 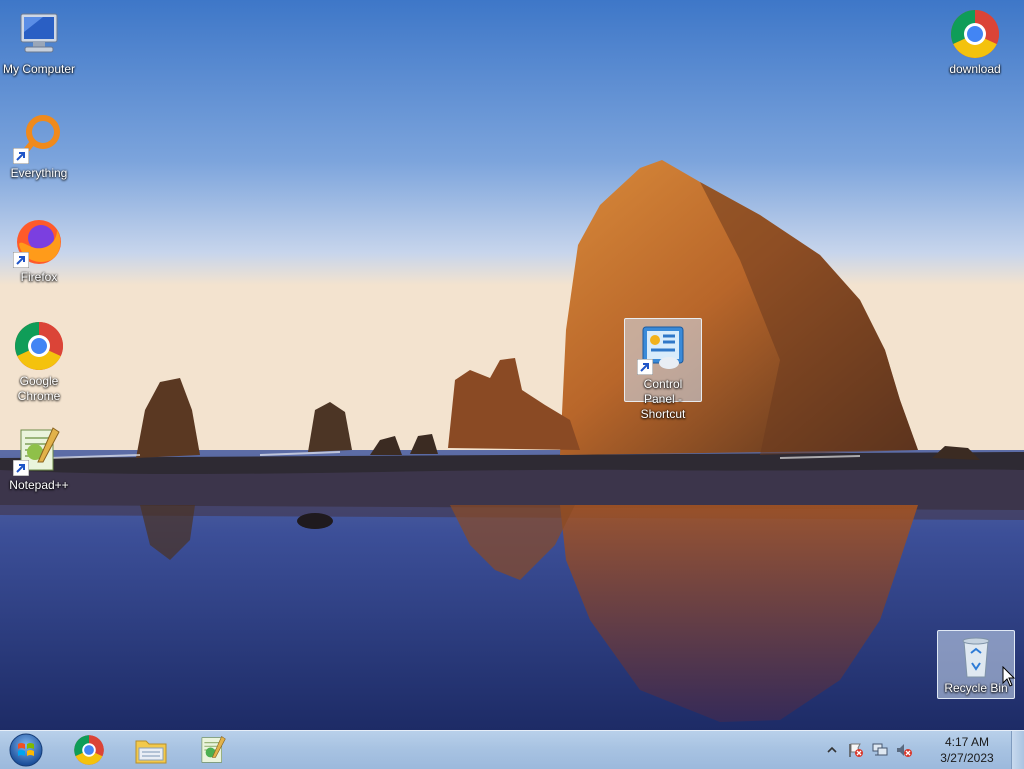 What do you see at coordinates (39, 69) in the screenshot?
I see `icon-label: My Computer` at bounding box center [39, 69].